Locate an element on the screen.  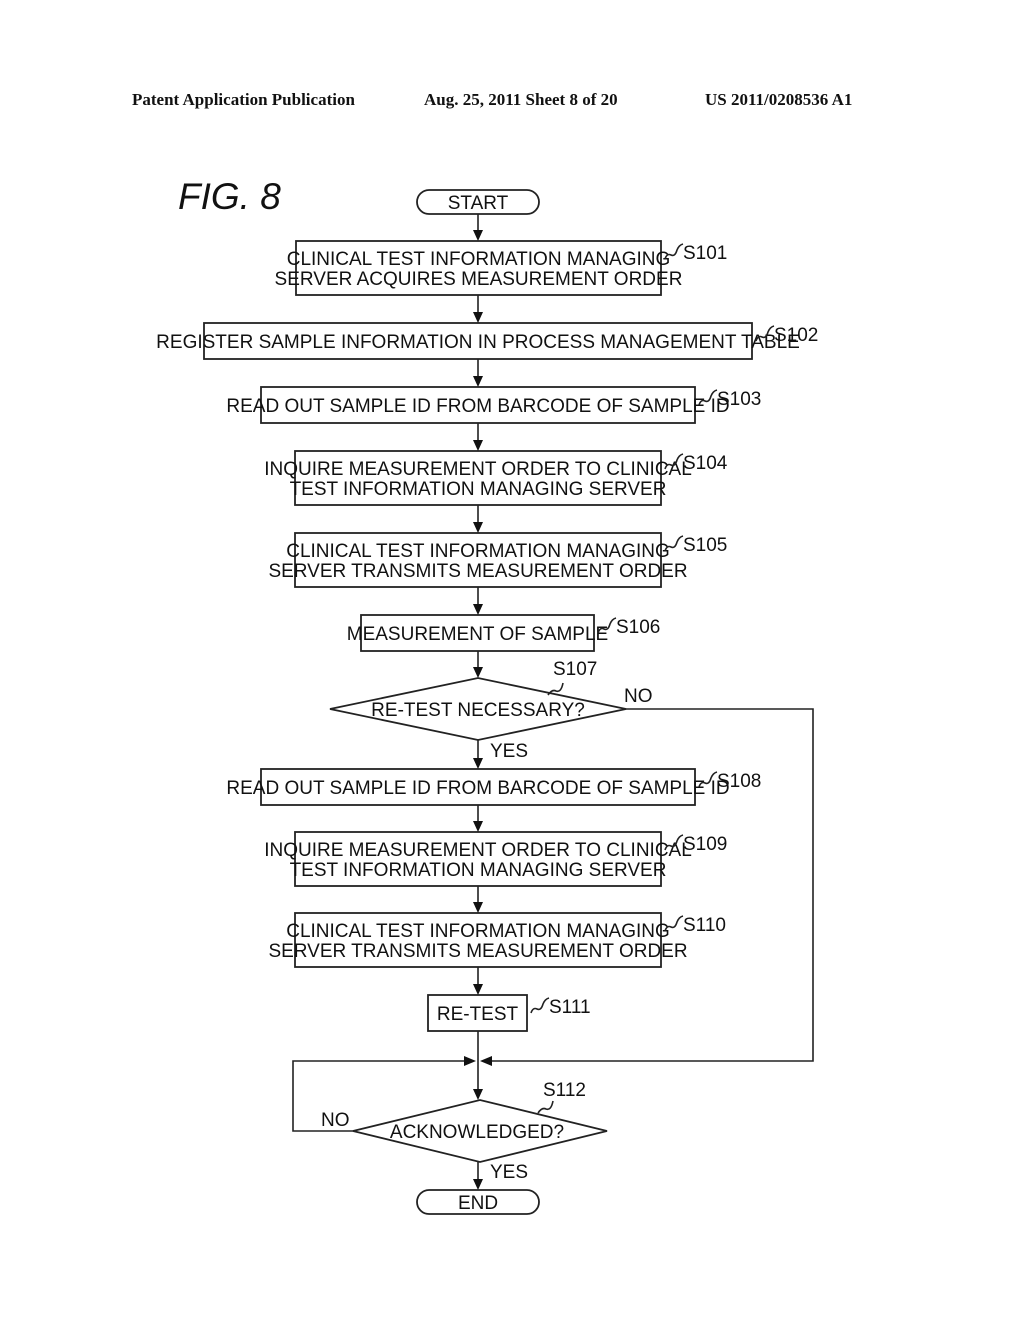
step-id-label: S107 is located at coordinates (575, 669).